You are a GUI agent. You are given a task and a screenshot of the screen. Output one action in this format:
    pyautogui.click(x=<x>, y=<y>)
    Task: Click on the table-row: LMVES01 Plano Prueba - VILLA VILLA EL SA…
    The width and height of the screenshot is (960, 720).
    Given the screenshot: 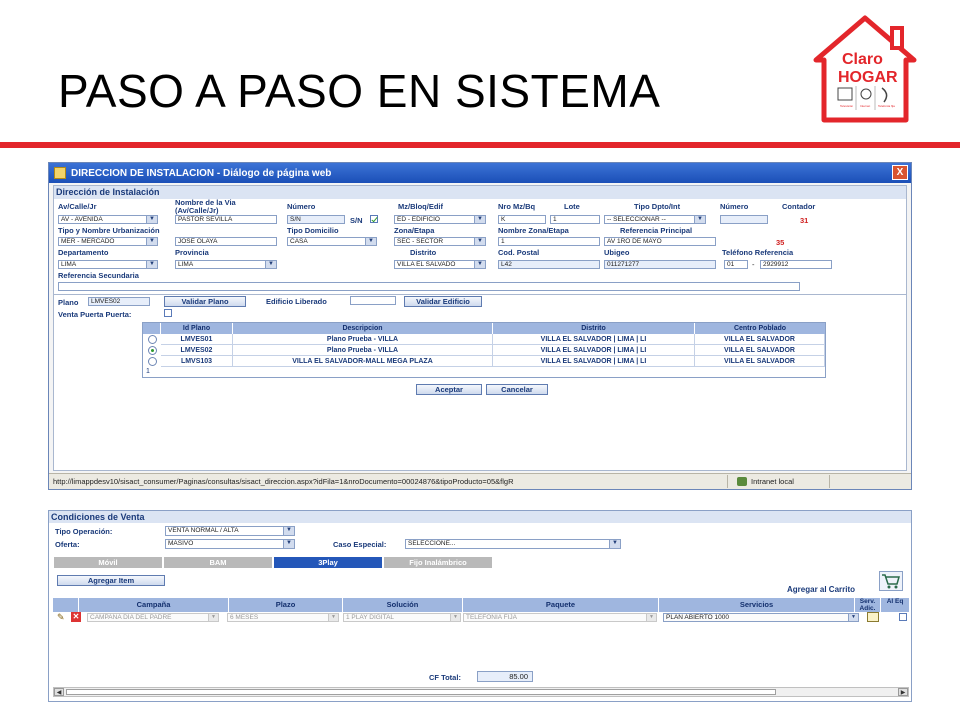 What is the action you would take?
    pyautogui.click(x=484, y=339)
    